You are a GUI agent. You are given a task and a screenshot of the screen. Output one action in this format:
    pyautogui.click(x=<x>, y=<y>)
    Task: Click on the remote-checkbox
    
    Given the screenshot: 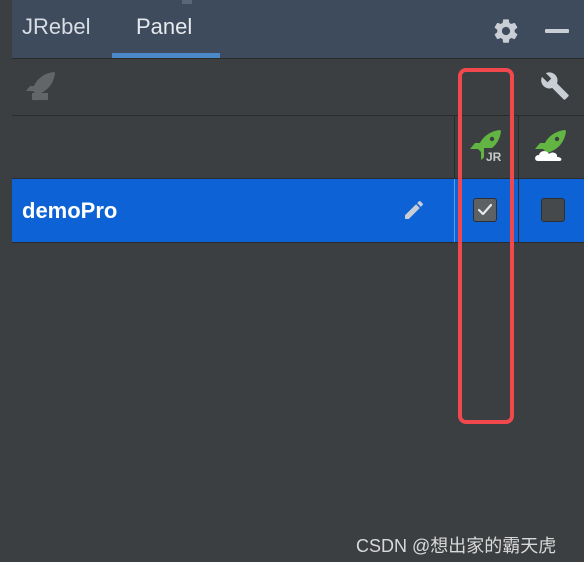 What is the action you would take?
    pyautogui.click(x=553, y=210)
    